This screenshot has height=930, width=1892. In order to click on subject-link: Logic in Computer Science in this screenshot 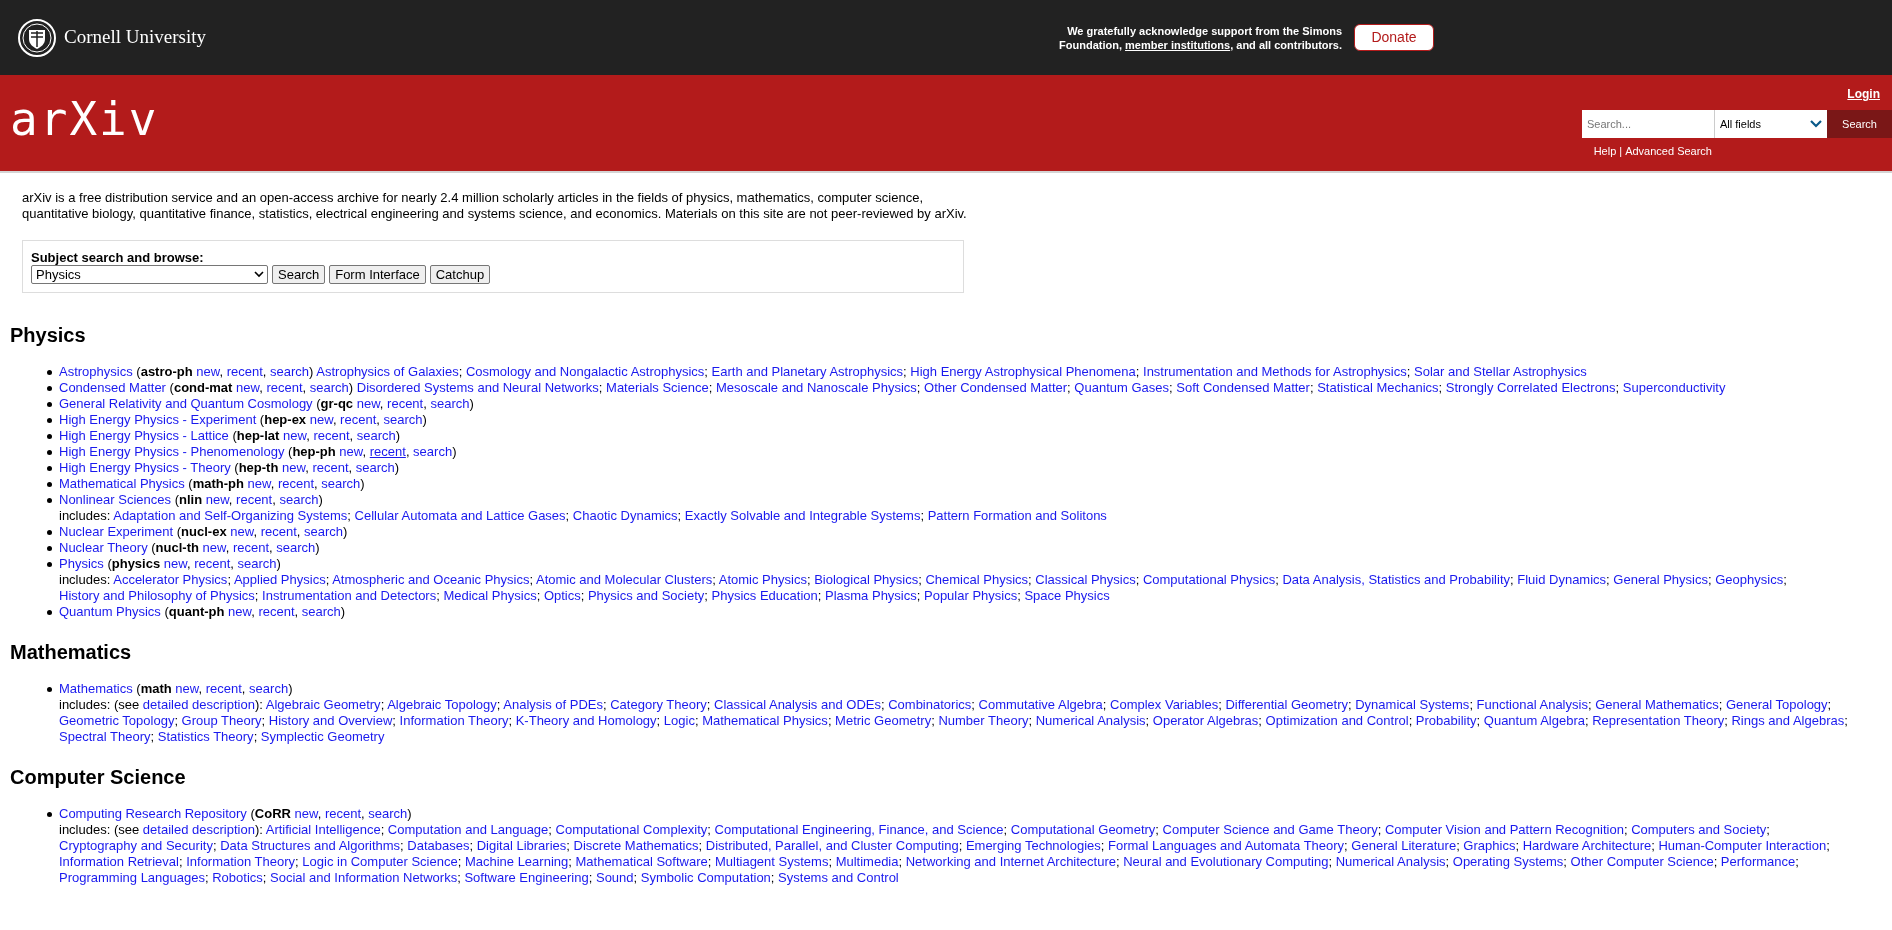, I will do `click(380, 861)`.